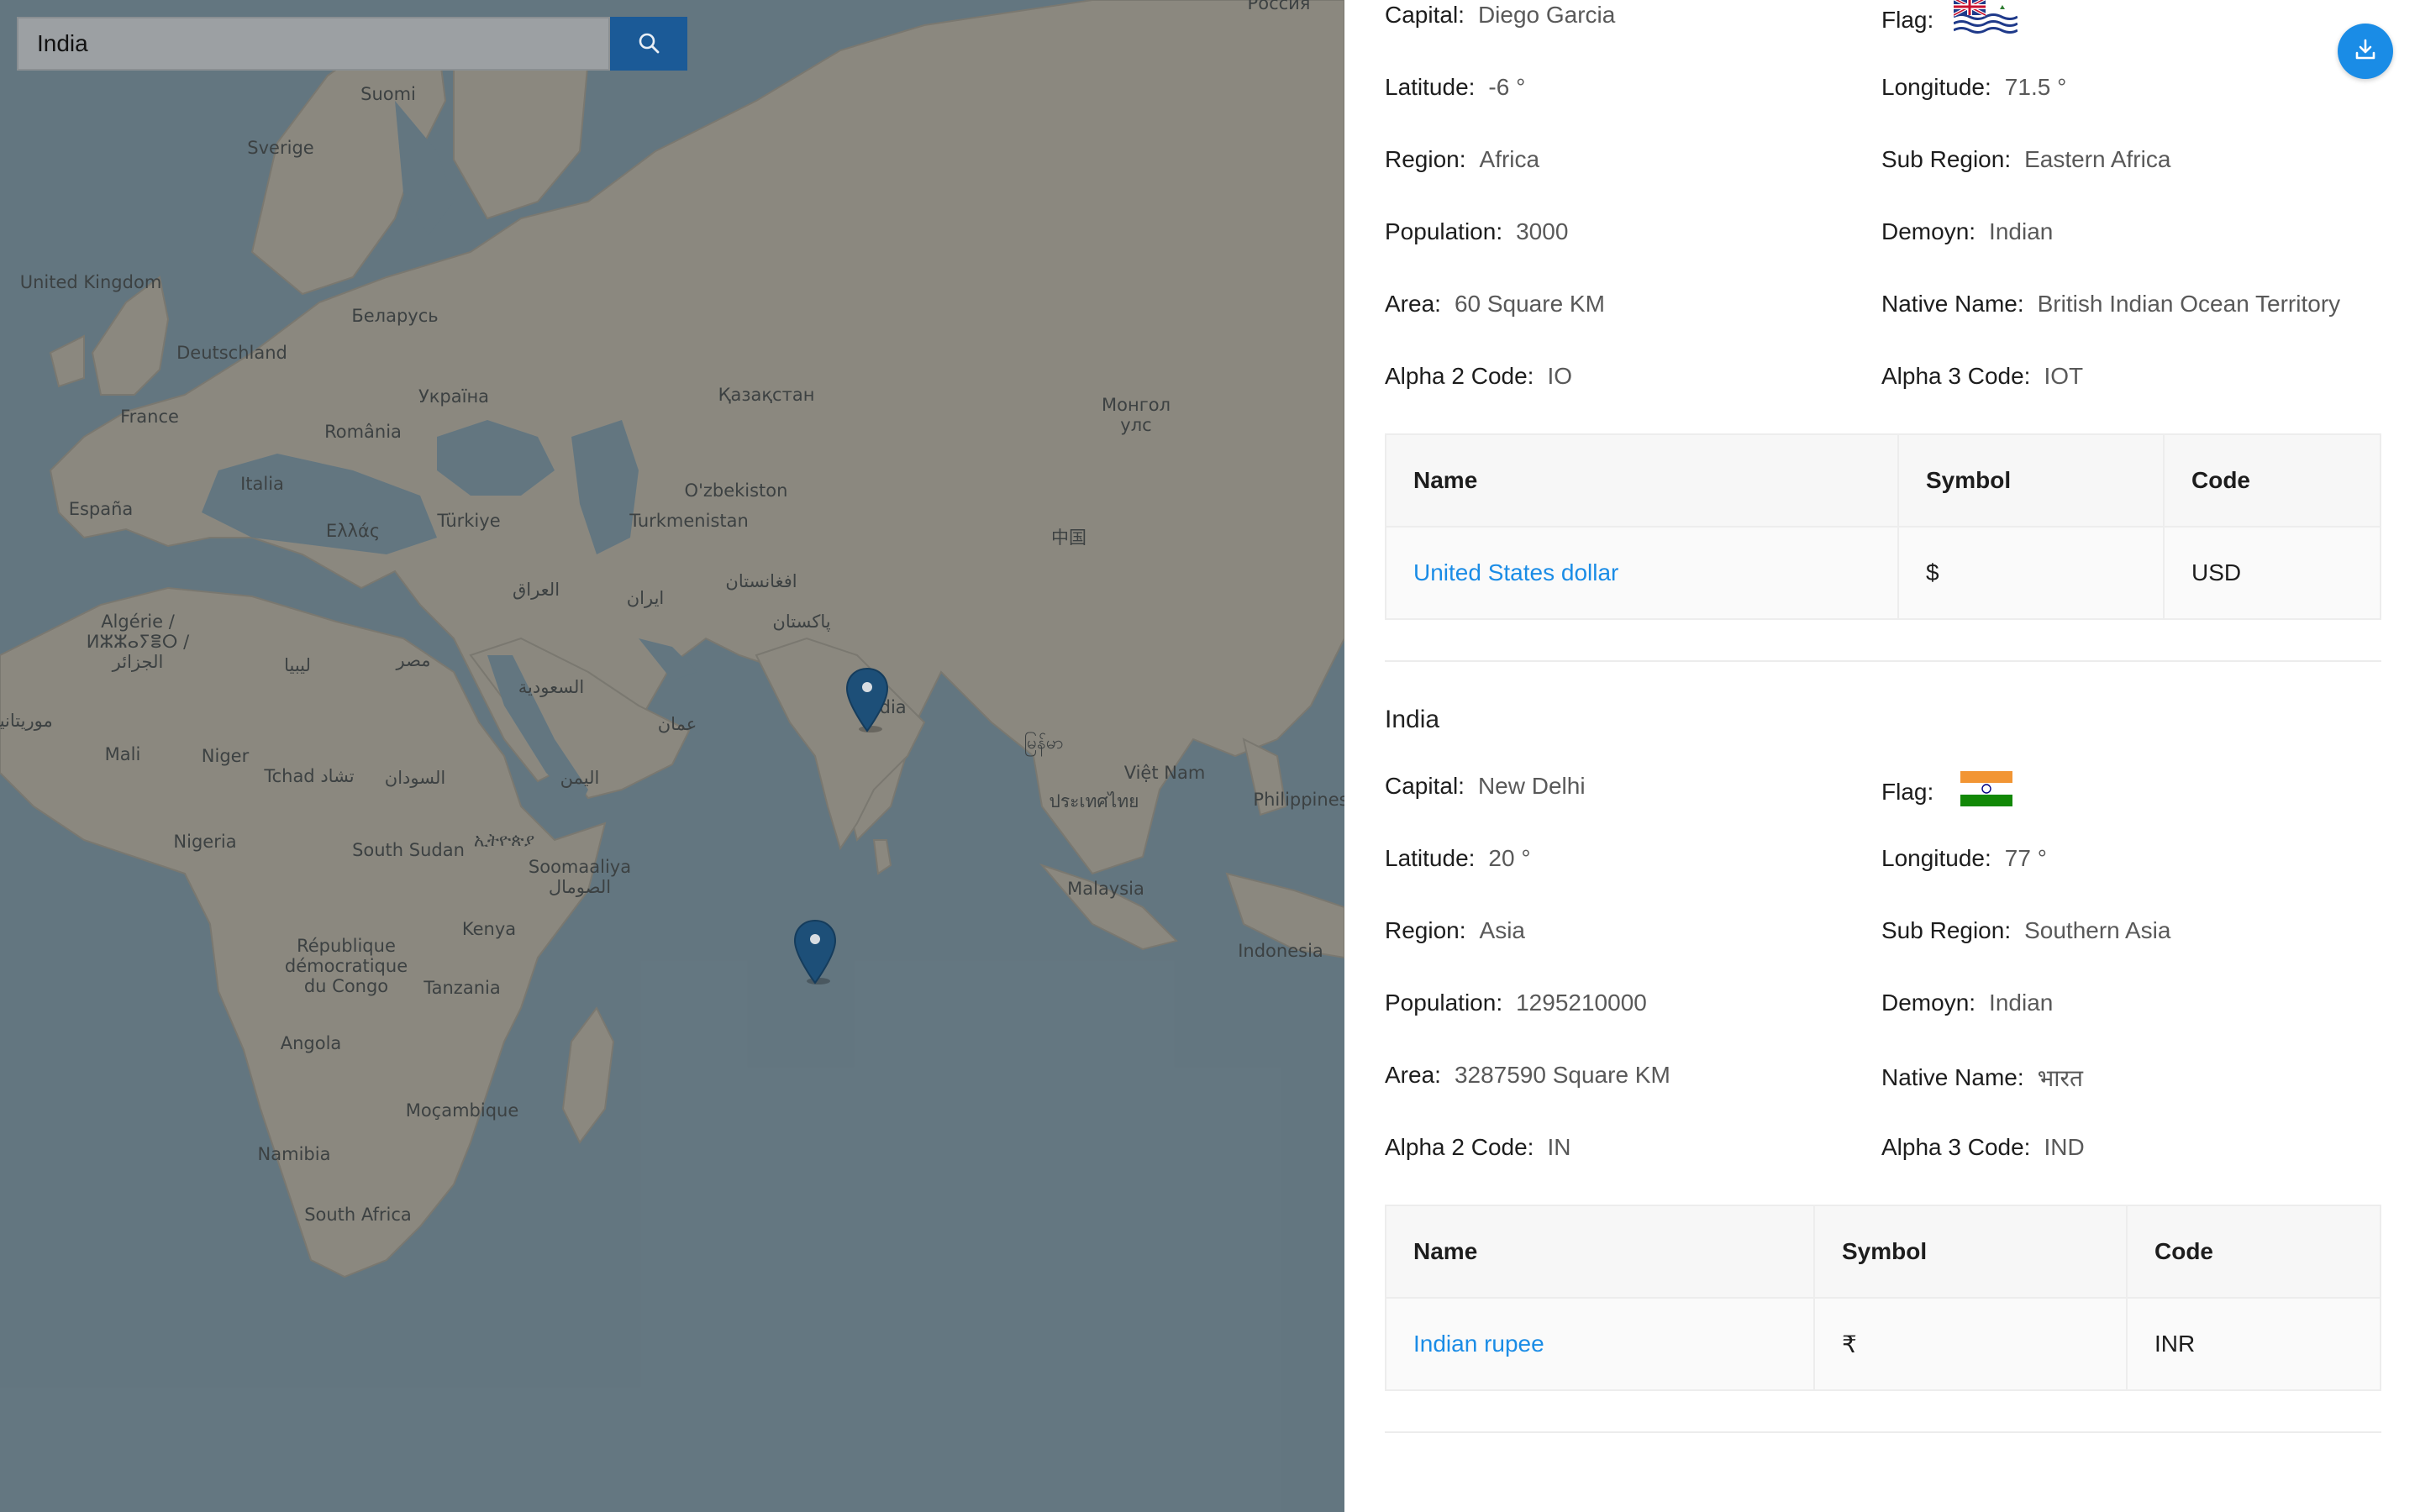 The image size is (2420, 1512). Describe the element at coordinates (2189, 304) in the screenshot. I see `native-name-value: British Indian Ocean Territory` at that location.